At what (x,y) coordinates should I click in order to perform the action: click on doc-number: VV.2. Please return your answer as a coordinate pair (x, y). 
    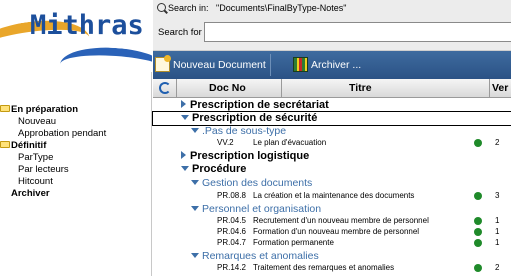
    Looking at the image, I should click on (225, 142).